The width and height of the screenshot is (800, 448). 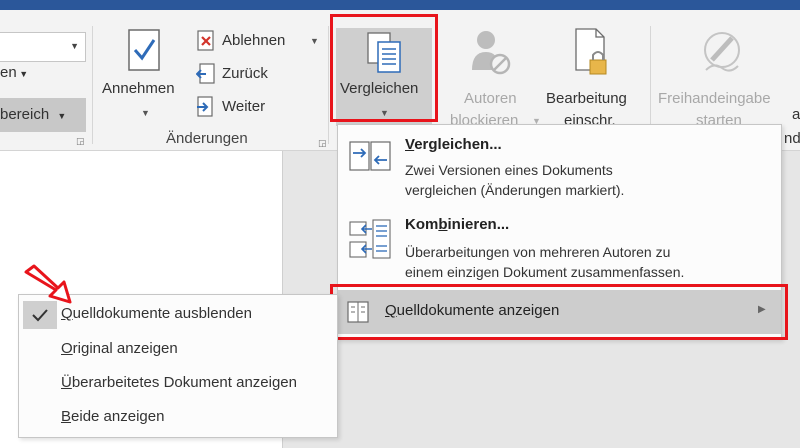 I want to click on submenu-item-show-original: Original anzeigen, so click(x=178, y=349).